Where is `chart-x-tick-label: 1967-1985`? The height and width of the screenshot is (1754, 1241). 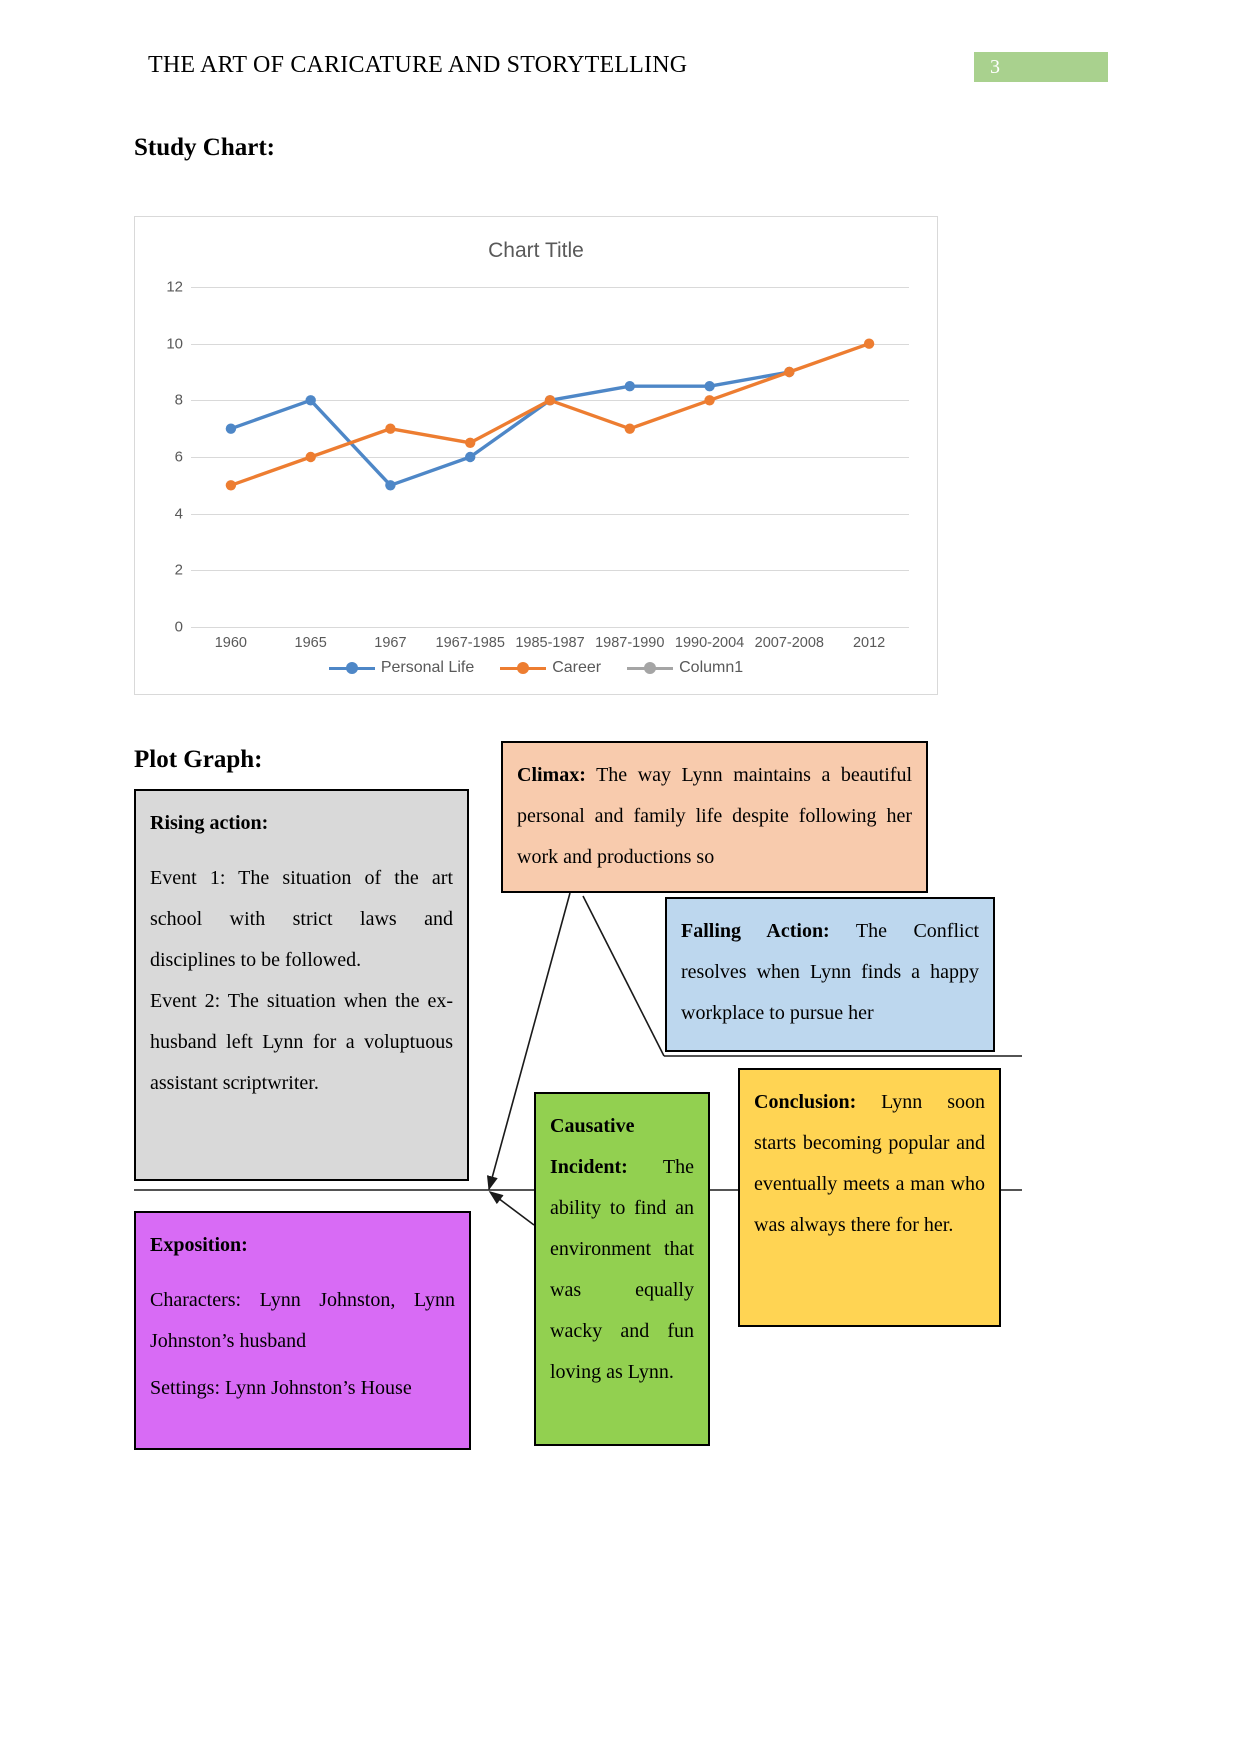 chart-x-tick-label: 1967-1985 is located at coordinates (470, 643).